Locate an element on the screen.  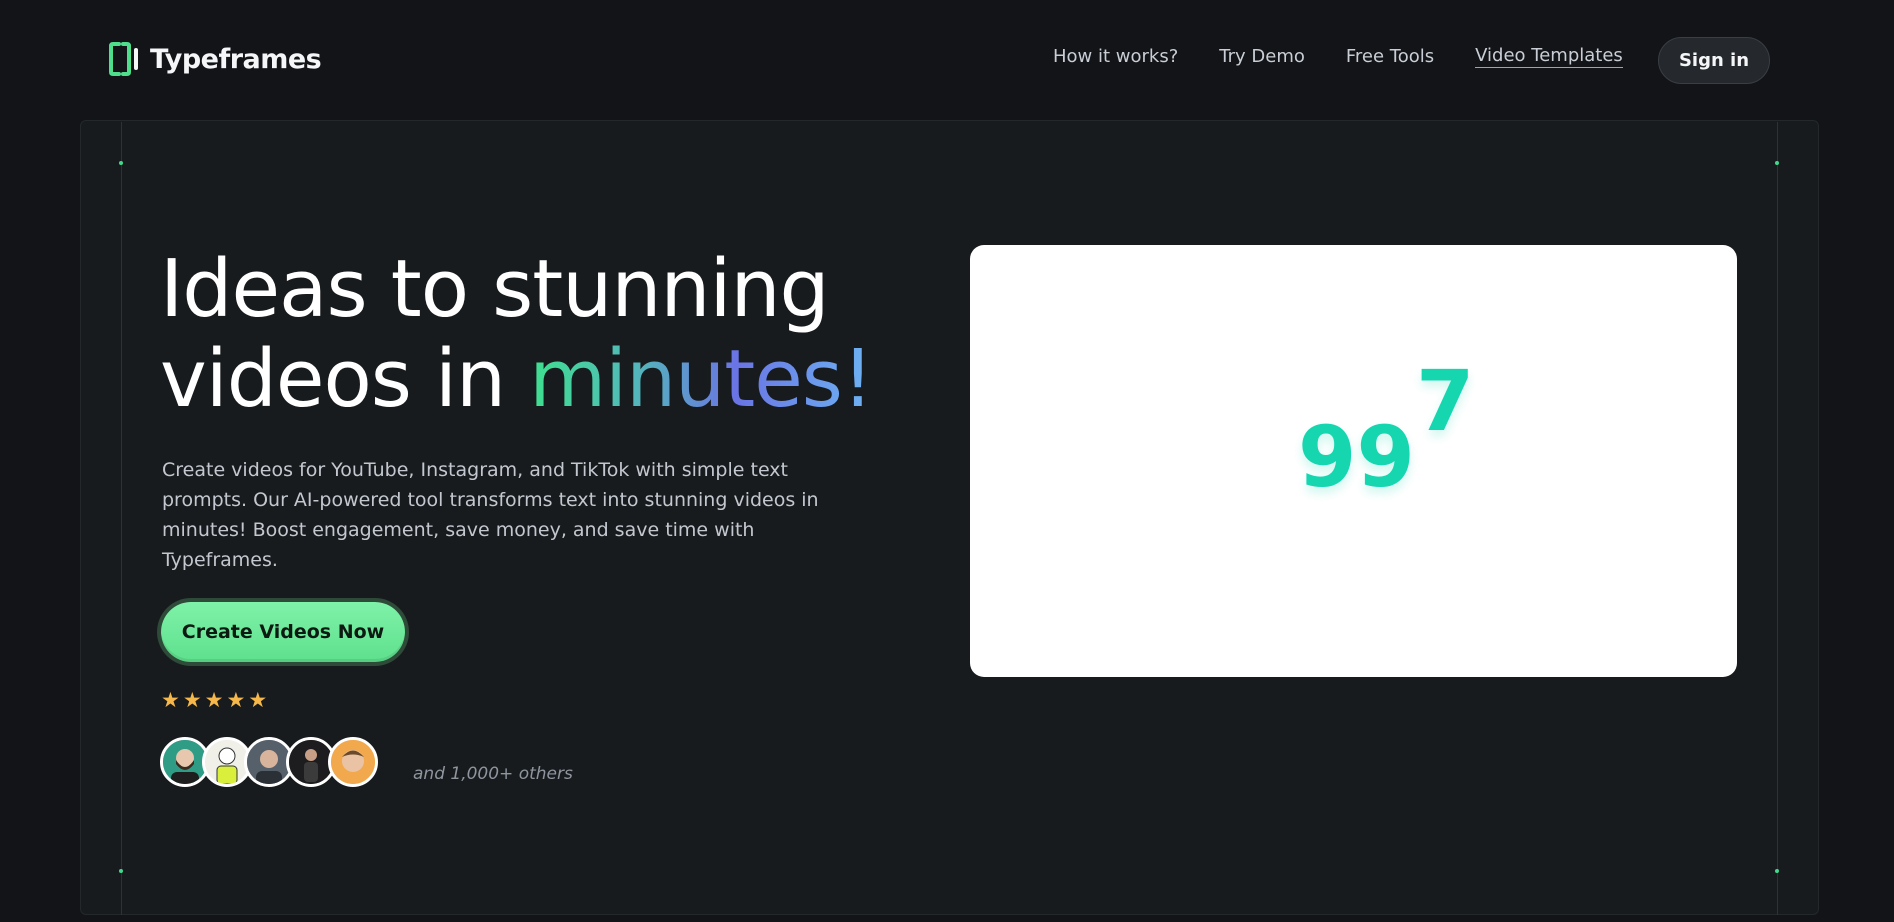
rating-stars: ★ ★ ★ ★ ★ is located at coordinates (214, 700).